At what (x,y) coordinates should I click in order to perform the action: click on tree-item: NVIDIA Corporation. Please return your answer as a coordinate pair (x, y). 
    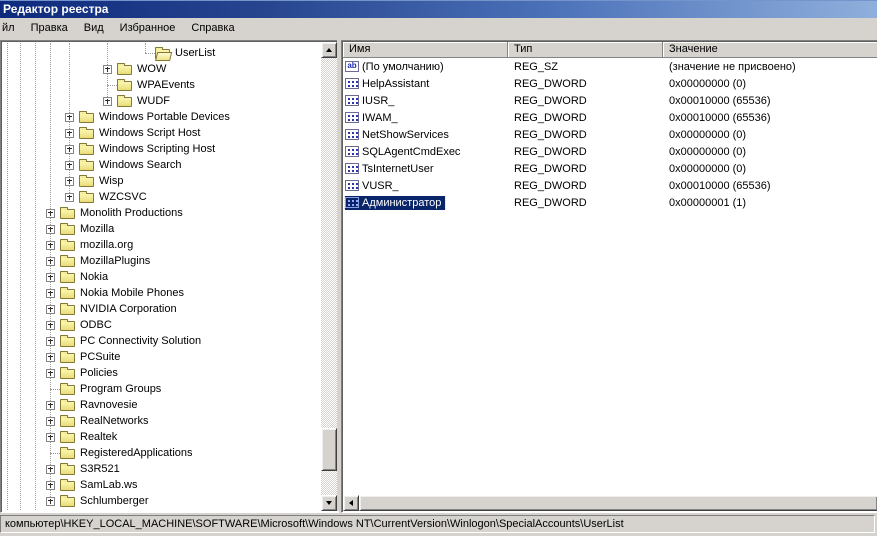
    Looking at the image, I should click on (161, 309).